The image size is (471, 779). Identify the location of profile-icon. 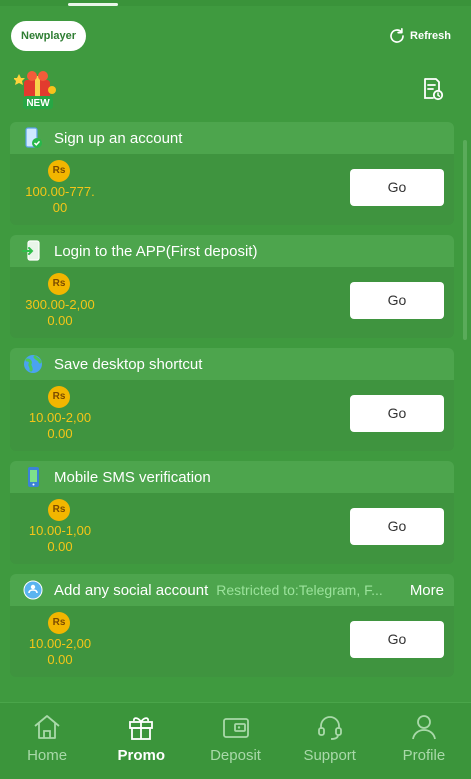
(424, 727).